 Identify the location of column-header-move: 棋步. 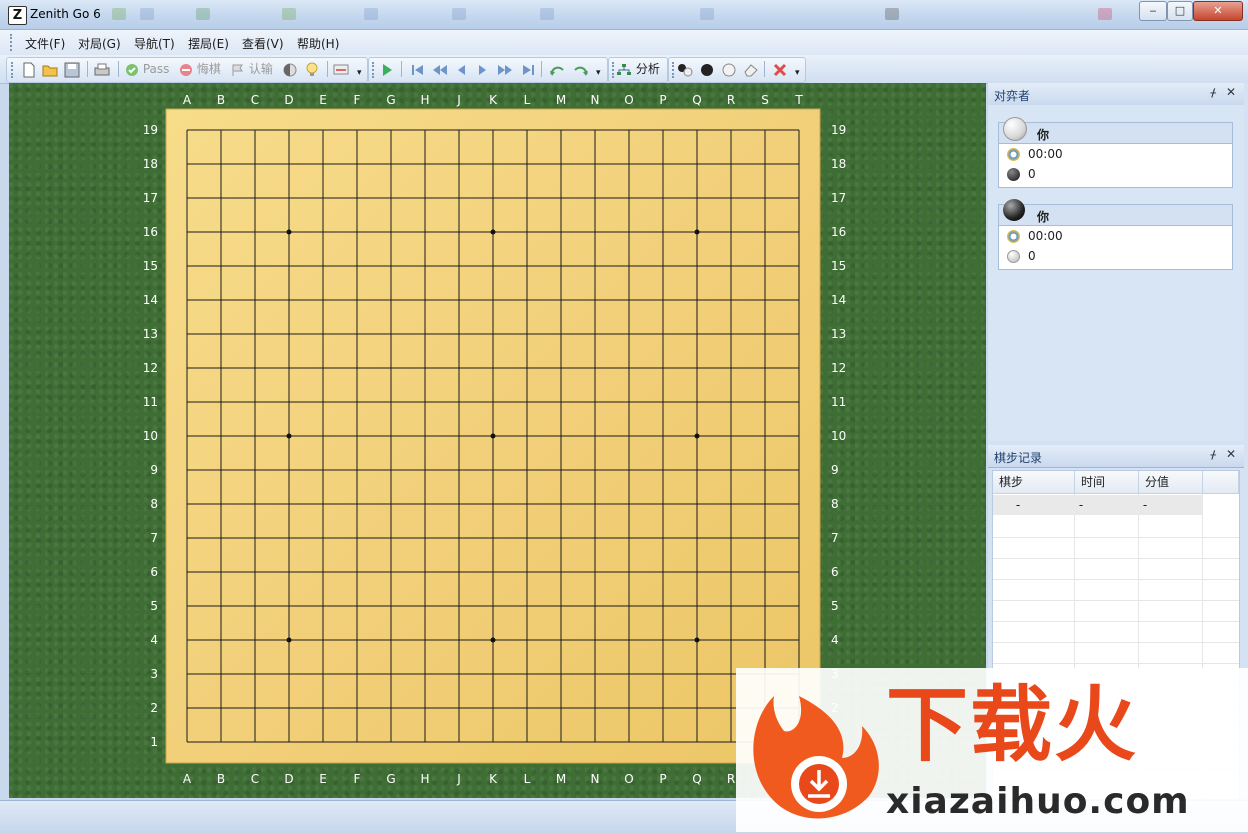
(1034, 482).